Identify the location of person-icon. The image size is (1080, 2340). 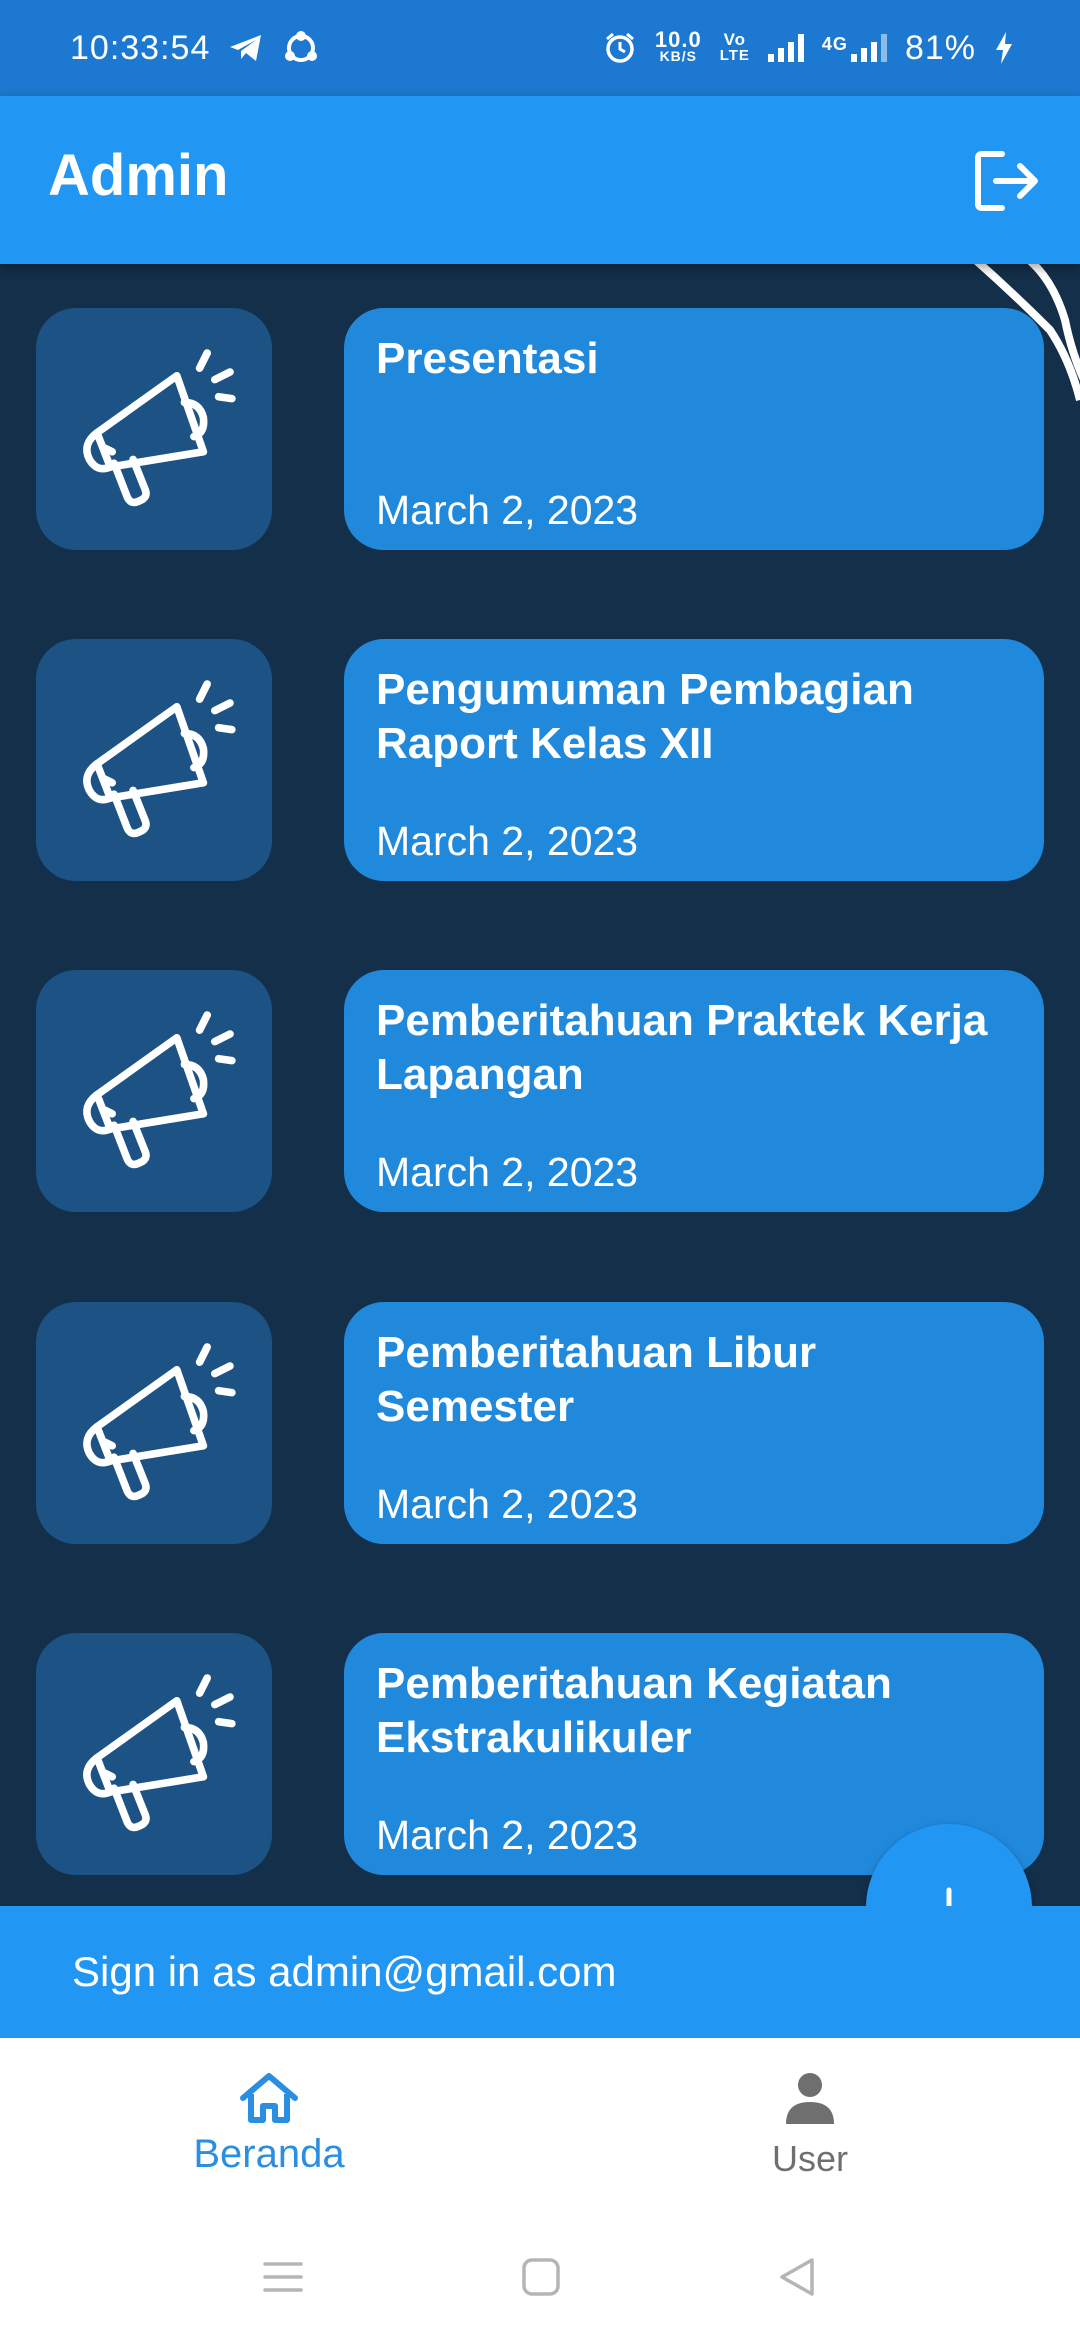
(810, 2098).